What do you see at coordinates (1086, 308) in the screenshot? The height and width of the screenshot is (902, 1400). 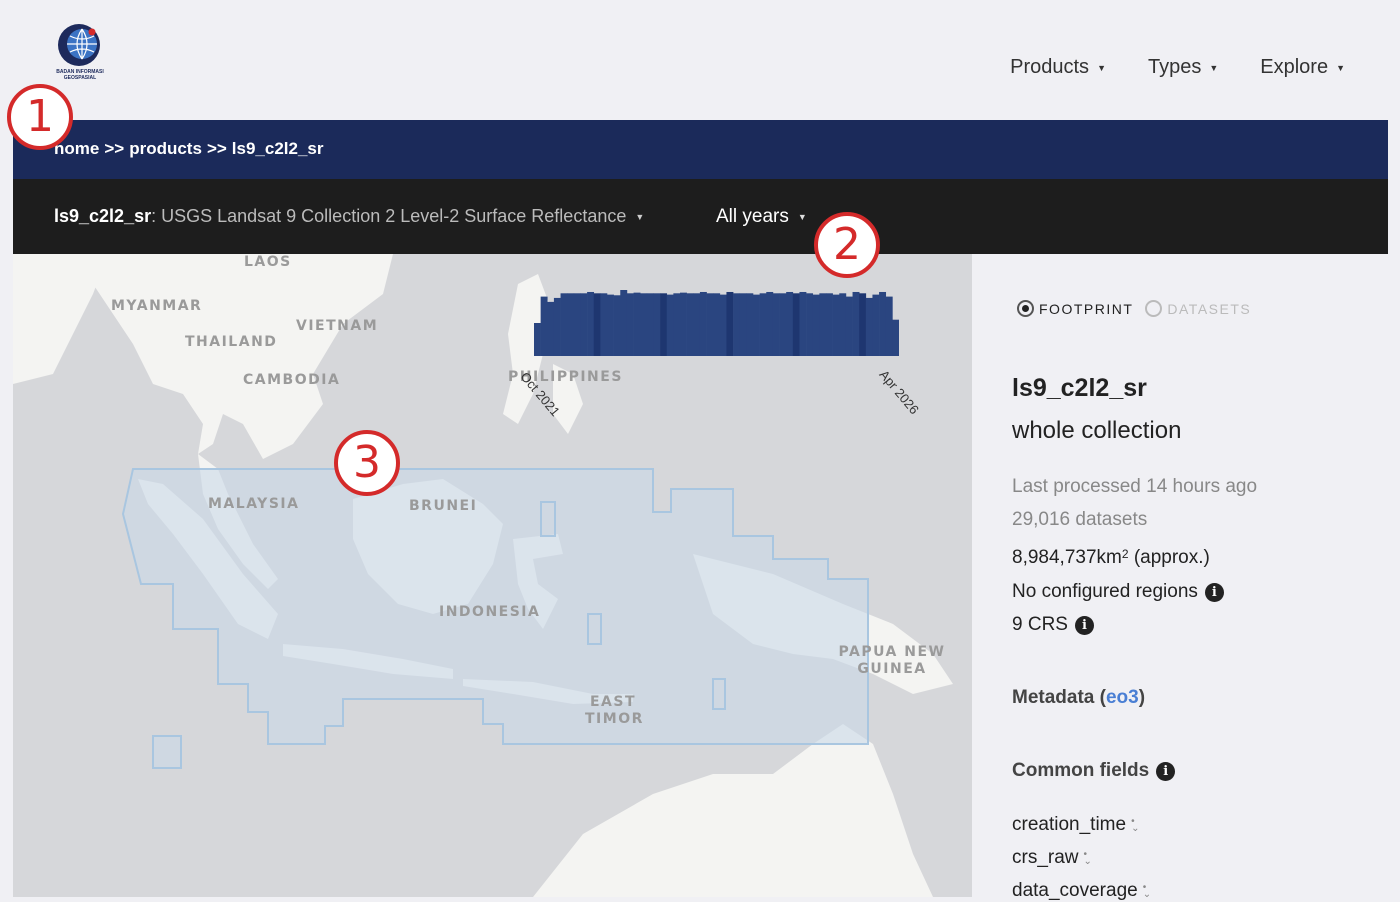 I see `footprint-label: FOOTPRINT` at bounding box center [1086, 308].